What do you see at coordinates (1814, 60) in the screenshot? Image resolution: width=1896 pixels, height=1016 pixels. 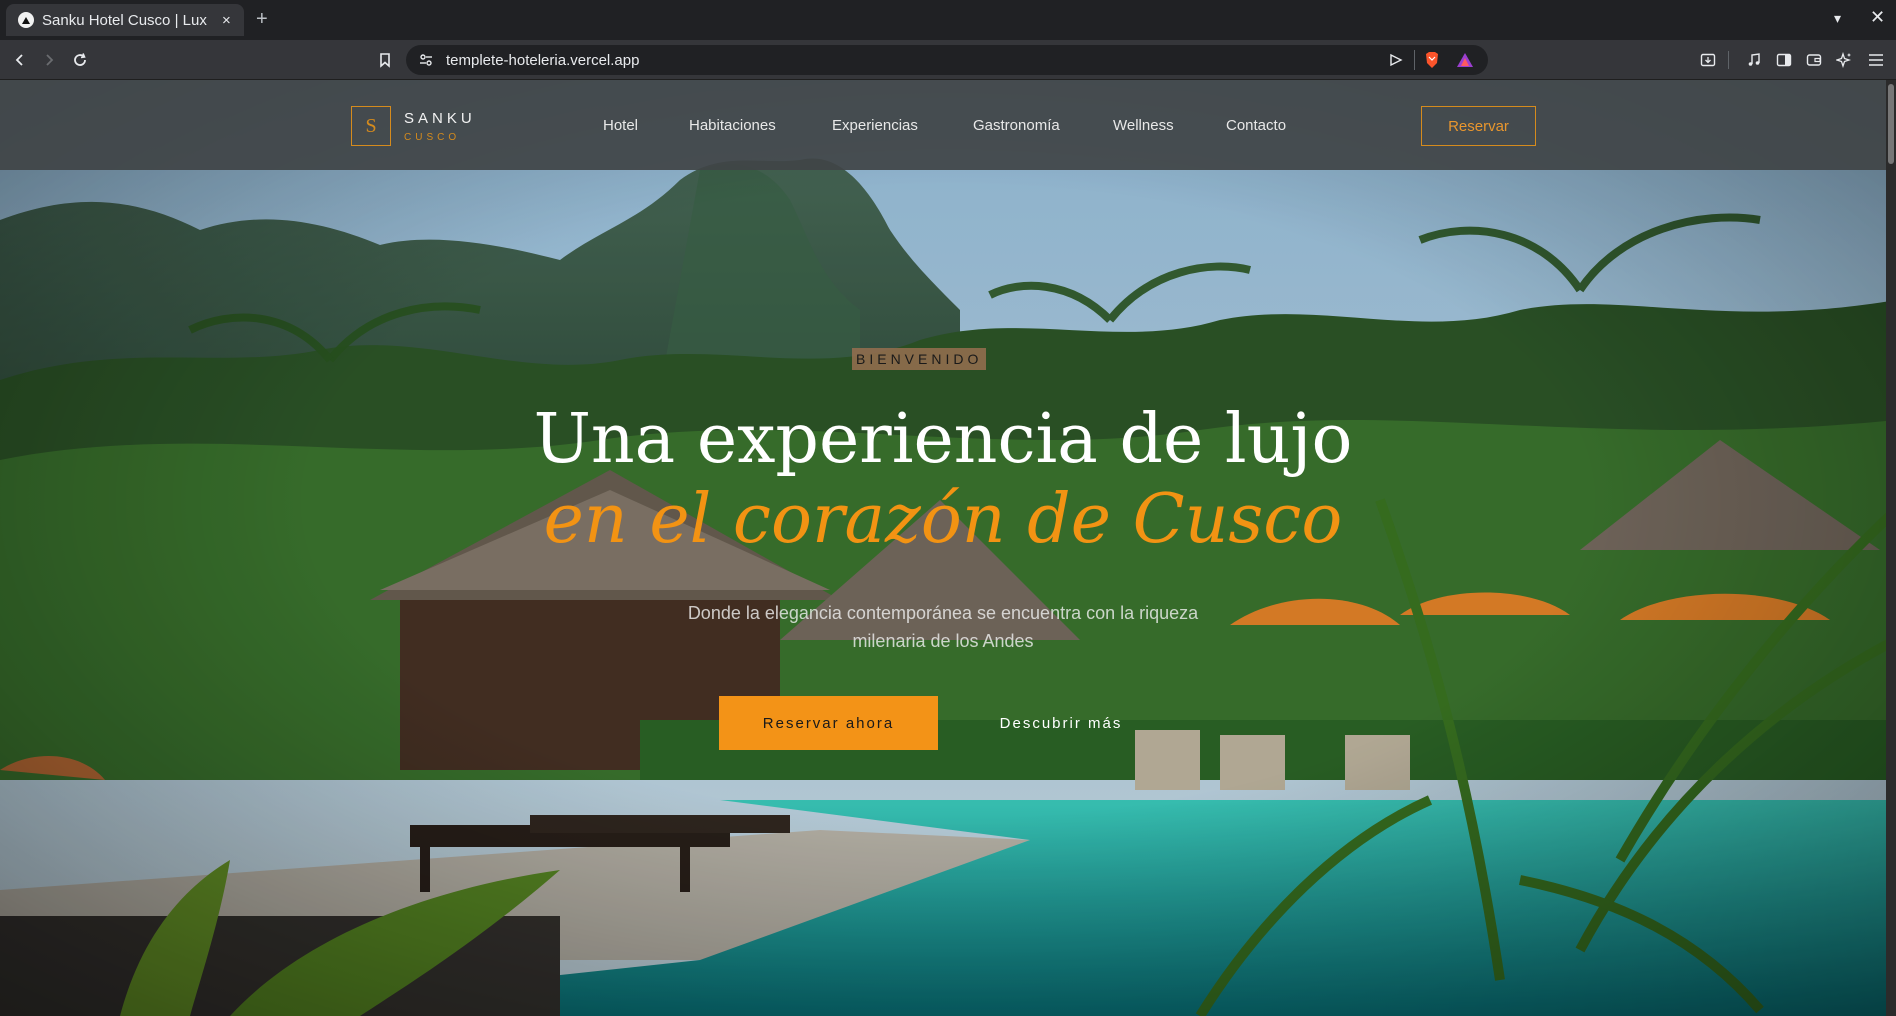 I see `wallet-icon` at bounding box center [1814, 60].